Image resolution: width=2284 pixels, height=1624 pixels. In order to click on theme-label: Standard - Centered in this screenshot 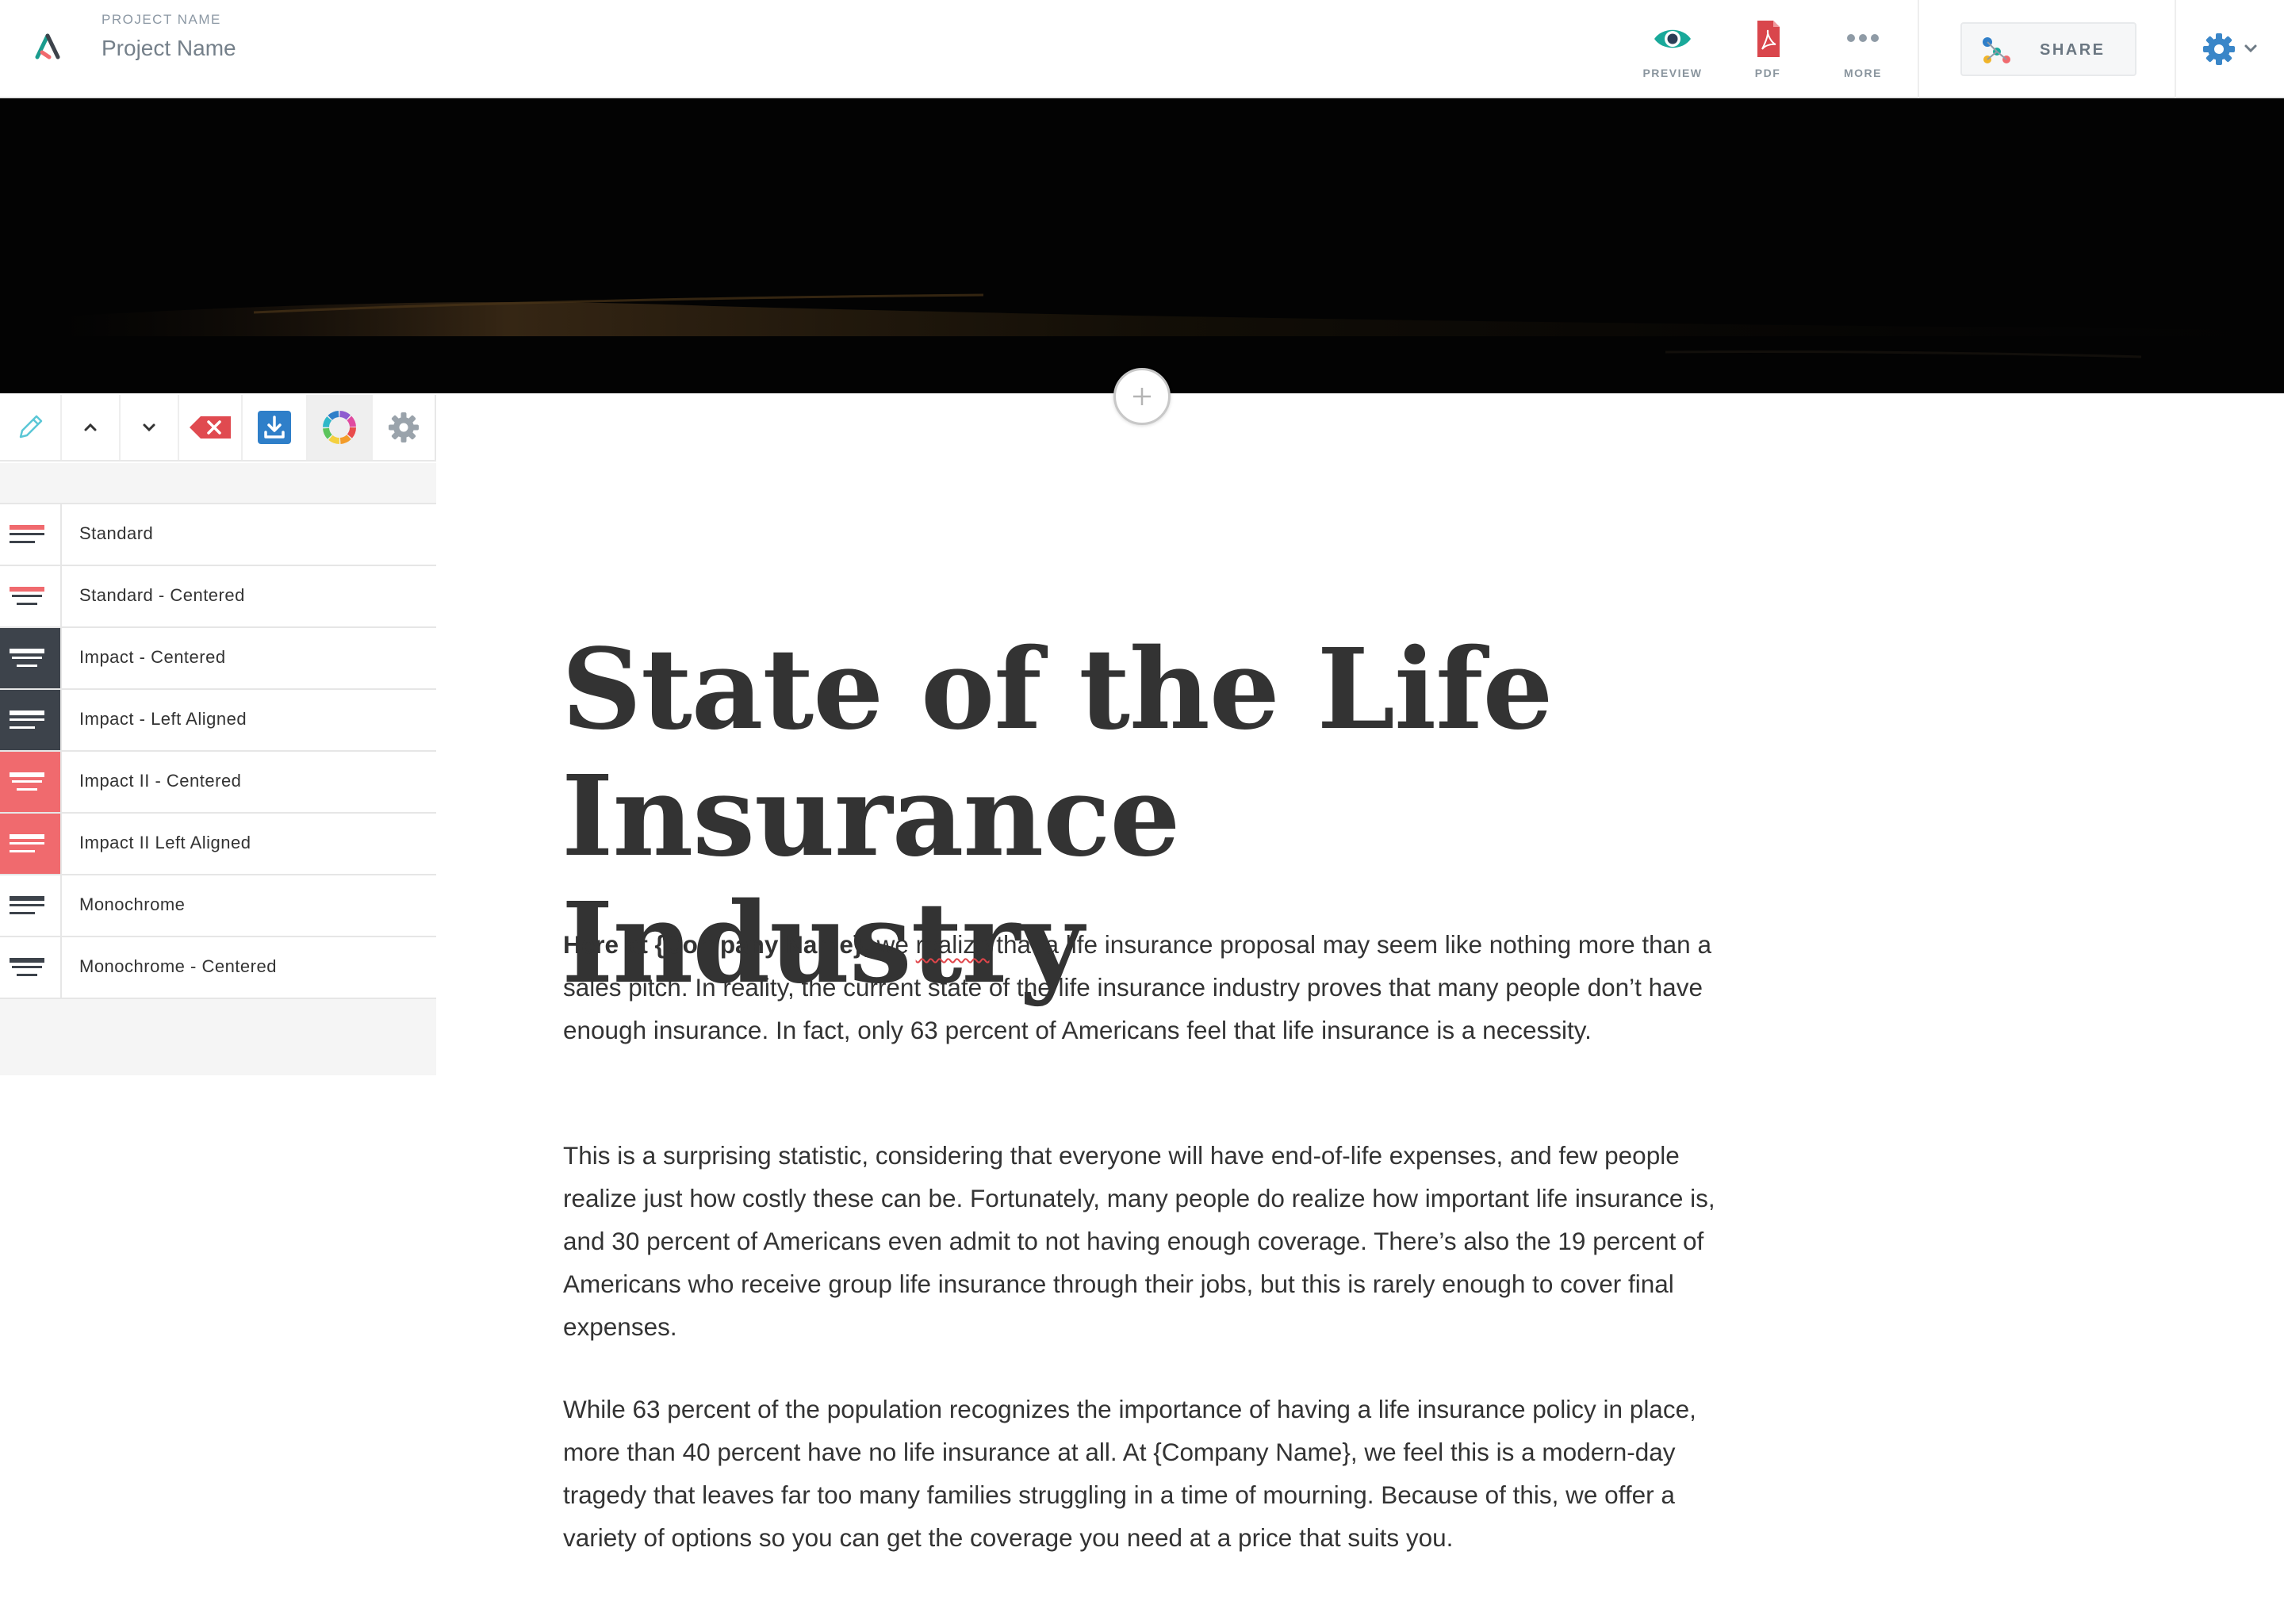, I will do `click(162, 595)`.